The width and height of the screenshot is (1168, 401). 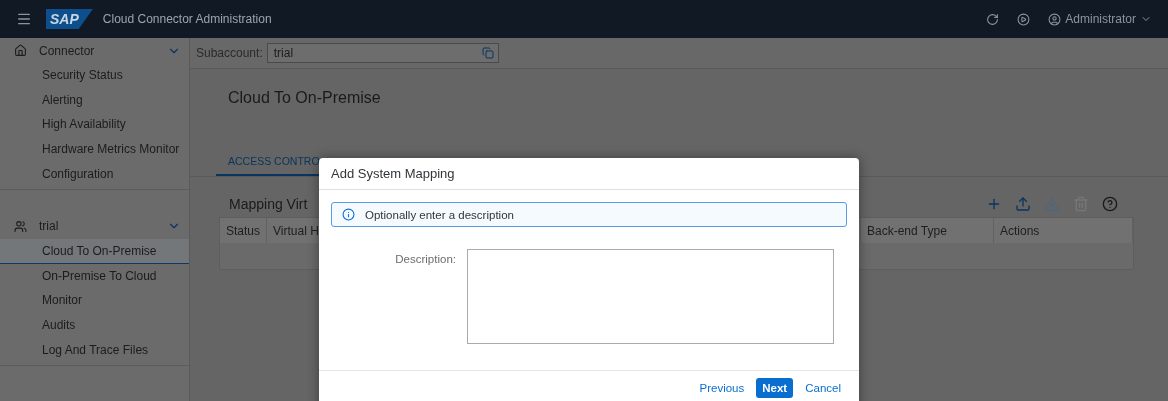 I want to click on sap-logo: SAP, so click(x=69, y=19).